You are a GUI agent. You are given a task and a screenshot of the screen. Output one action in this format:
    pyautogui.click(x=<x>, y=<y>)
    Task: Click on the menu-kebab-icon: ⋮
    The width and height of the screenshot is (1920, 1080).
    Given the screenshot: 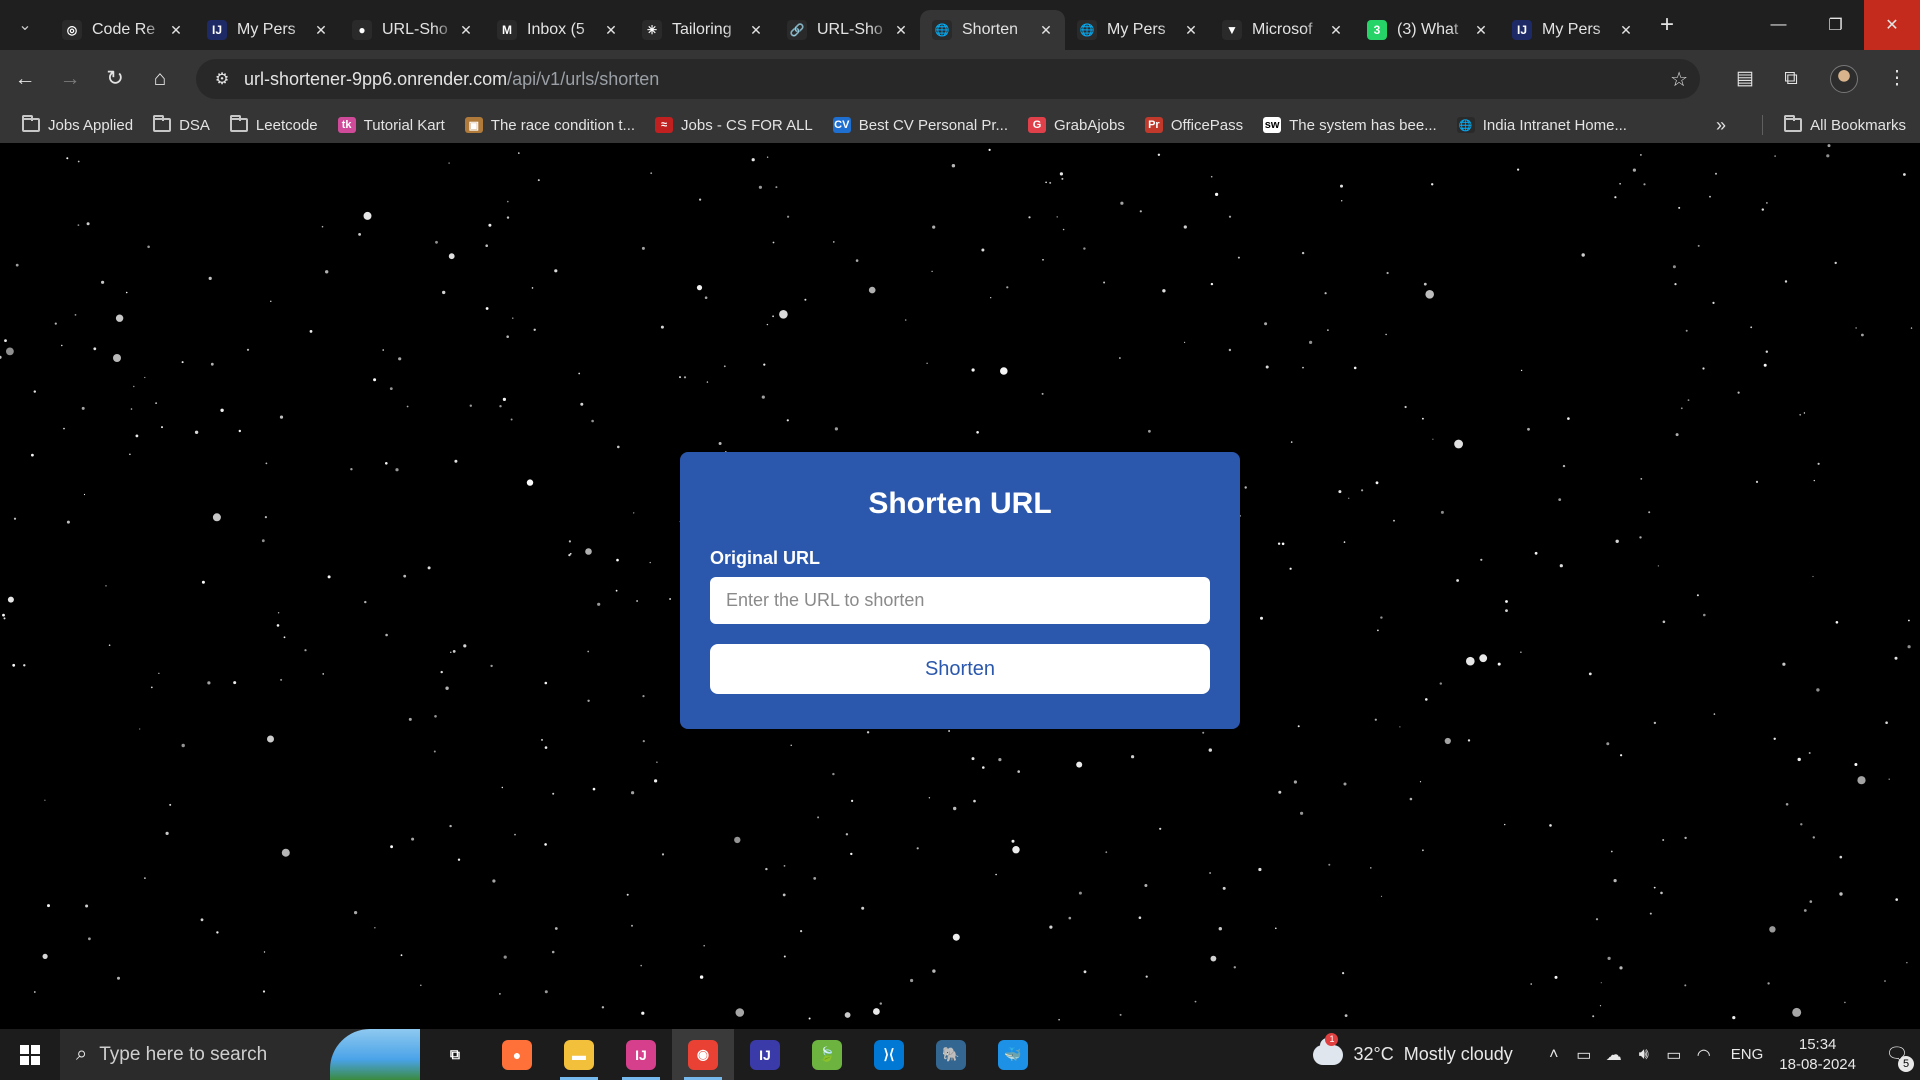 What is the action you would take?
    pyautogui.click(x=1897, y=79)
    